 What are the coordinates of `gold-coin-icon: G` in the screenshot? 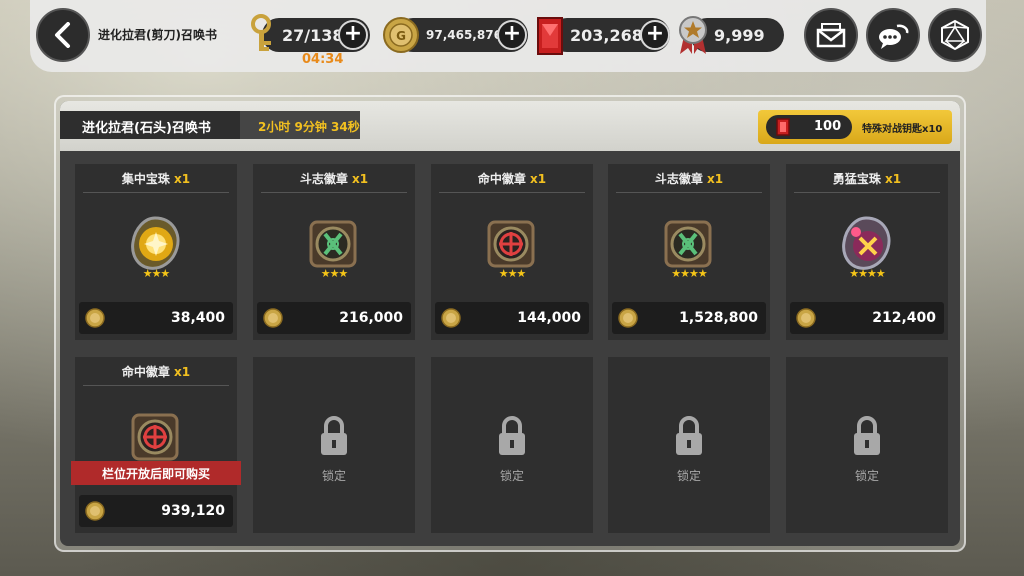 It's located at (401, 35).